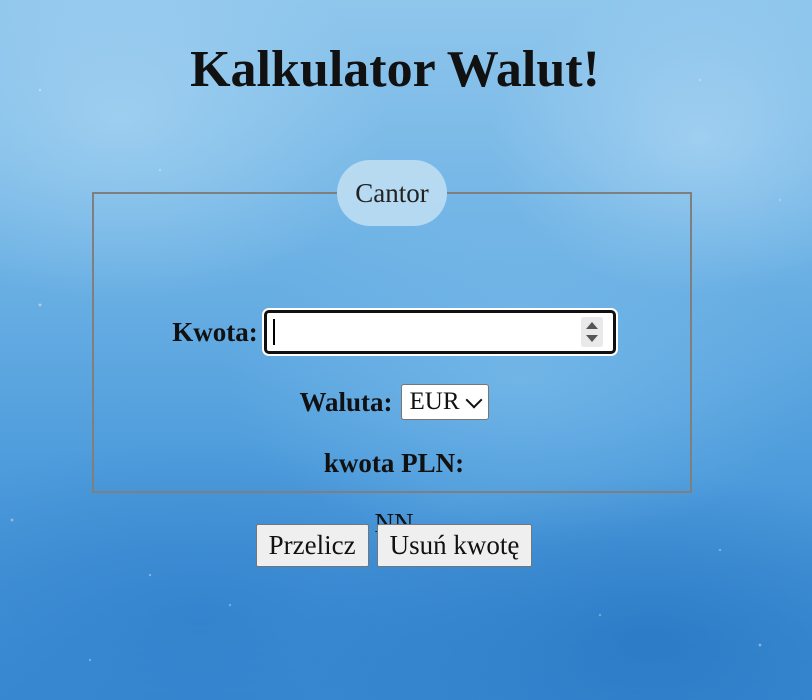 The width and height of the screenshot is (812, 700). Describe the element at coordinates (434, 401) in the screenshot. I see `currency-select-value: EUR` at that location.